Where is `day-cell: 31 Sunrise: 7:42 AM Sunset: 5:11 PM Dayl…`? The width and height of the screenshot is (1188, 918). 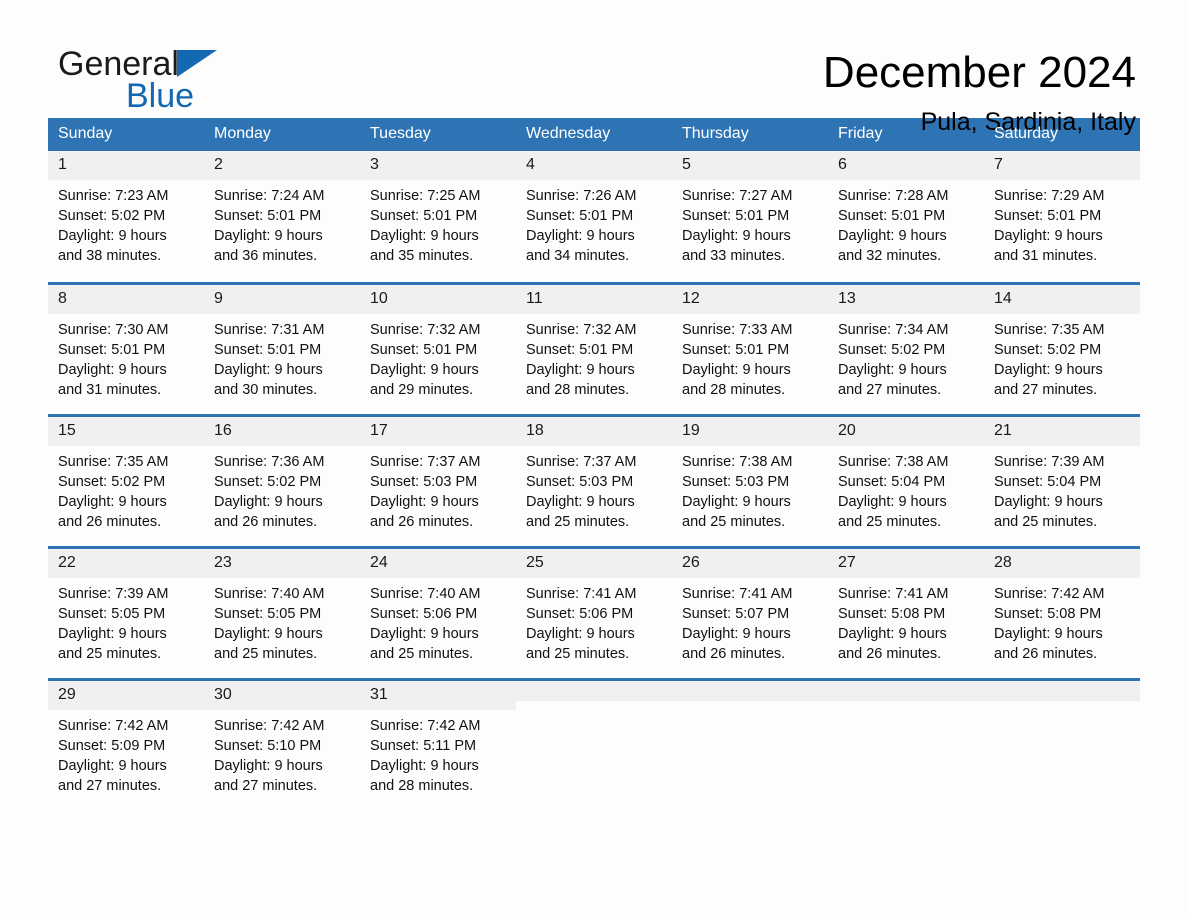 day-cell: 31 Sunrise: 7:42 AM Sunset: 5:11 PM Dayl… is located at coordinates (438, 744).